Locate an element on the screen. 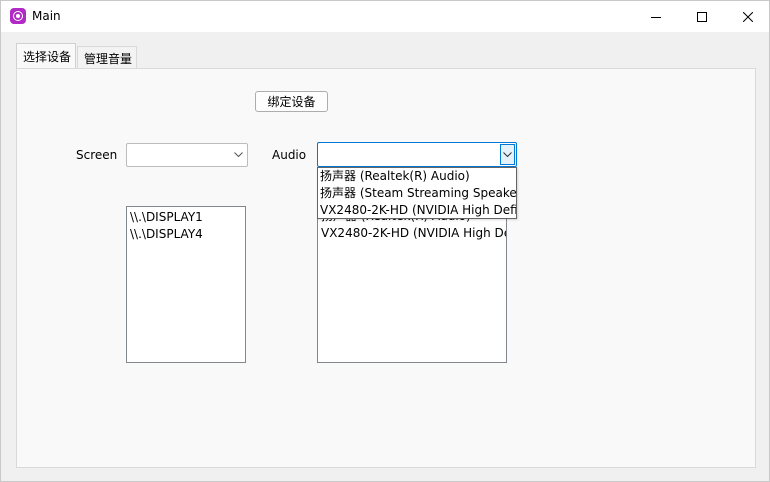  list-item: \\.\DISPLAY1 is located at coordinates (166, 217).